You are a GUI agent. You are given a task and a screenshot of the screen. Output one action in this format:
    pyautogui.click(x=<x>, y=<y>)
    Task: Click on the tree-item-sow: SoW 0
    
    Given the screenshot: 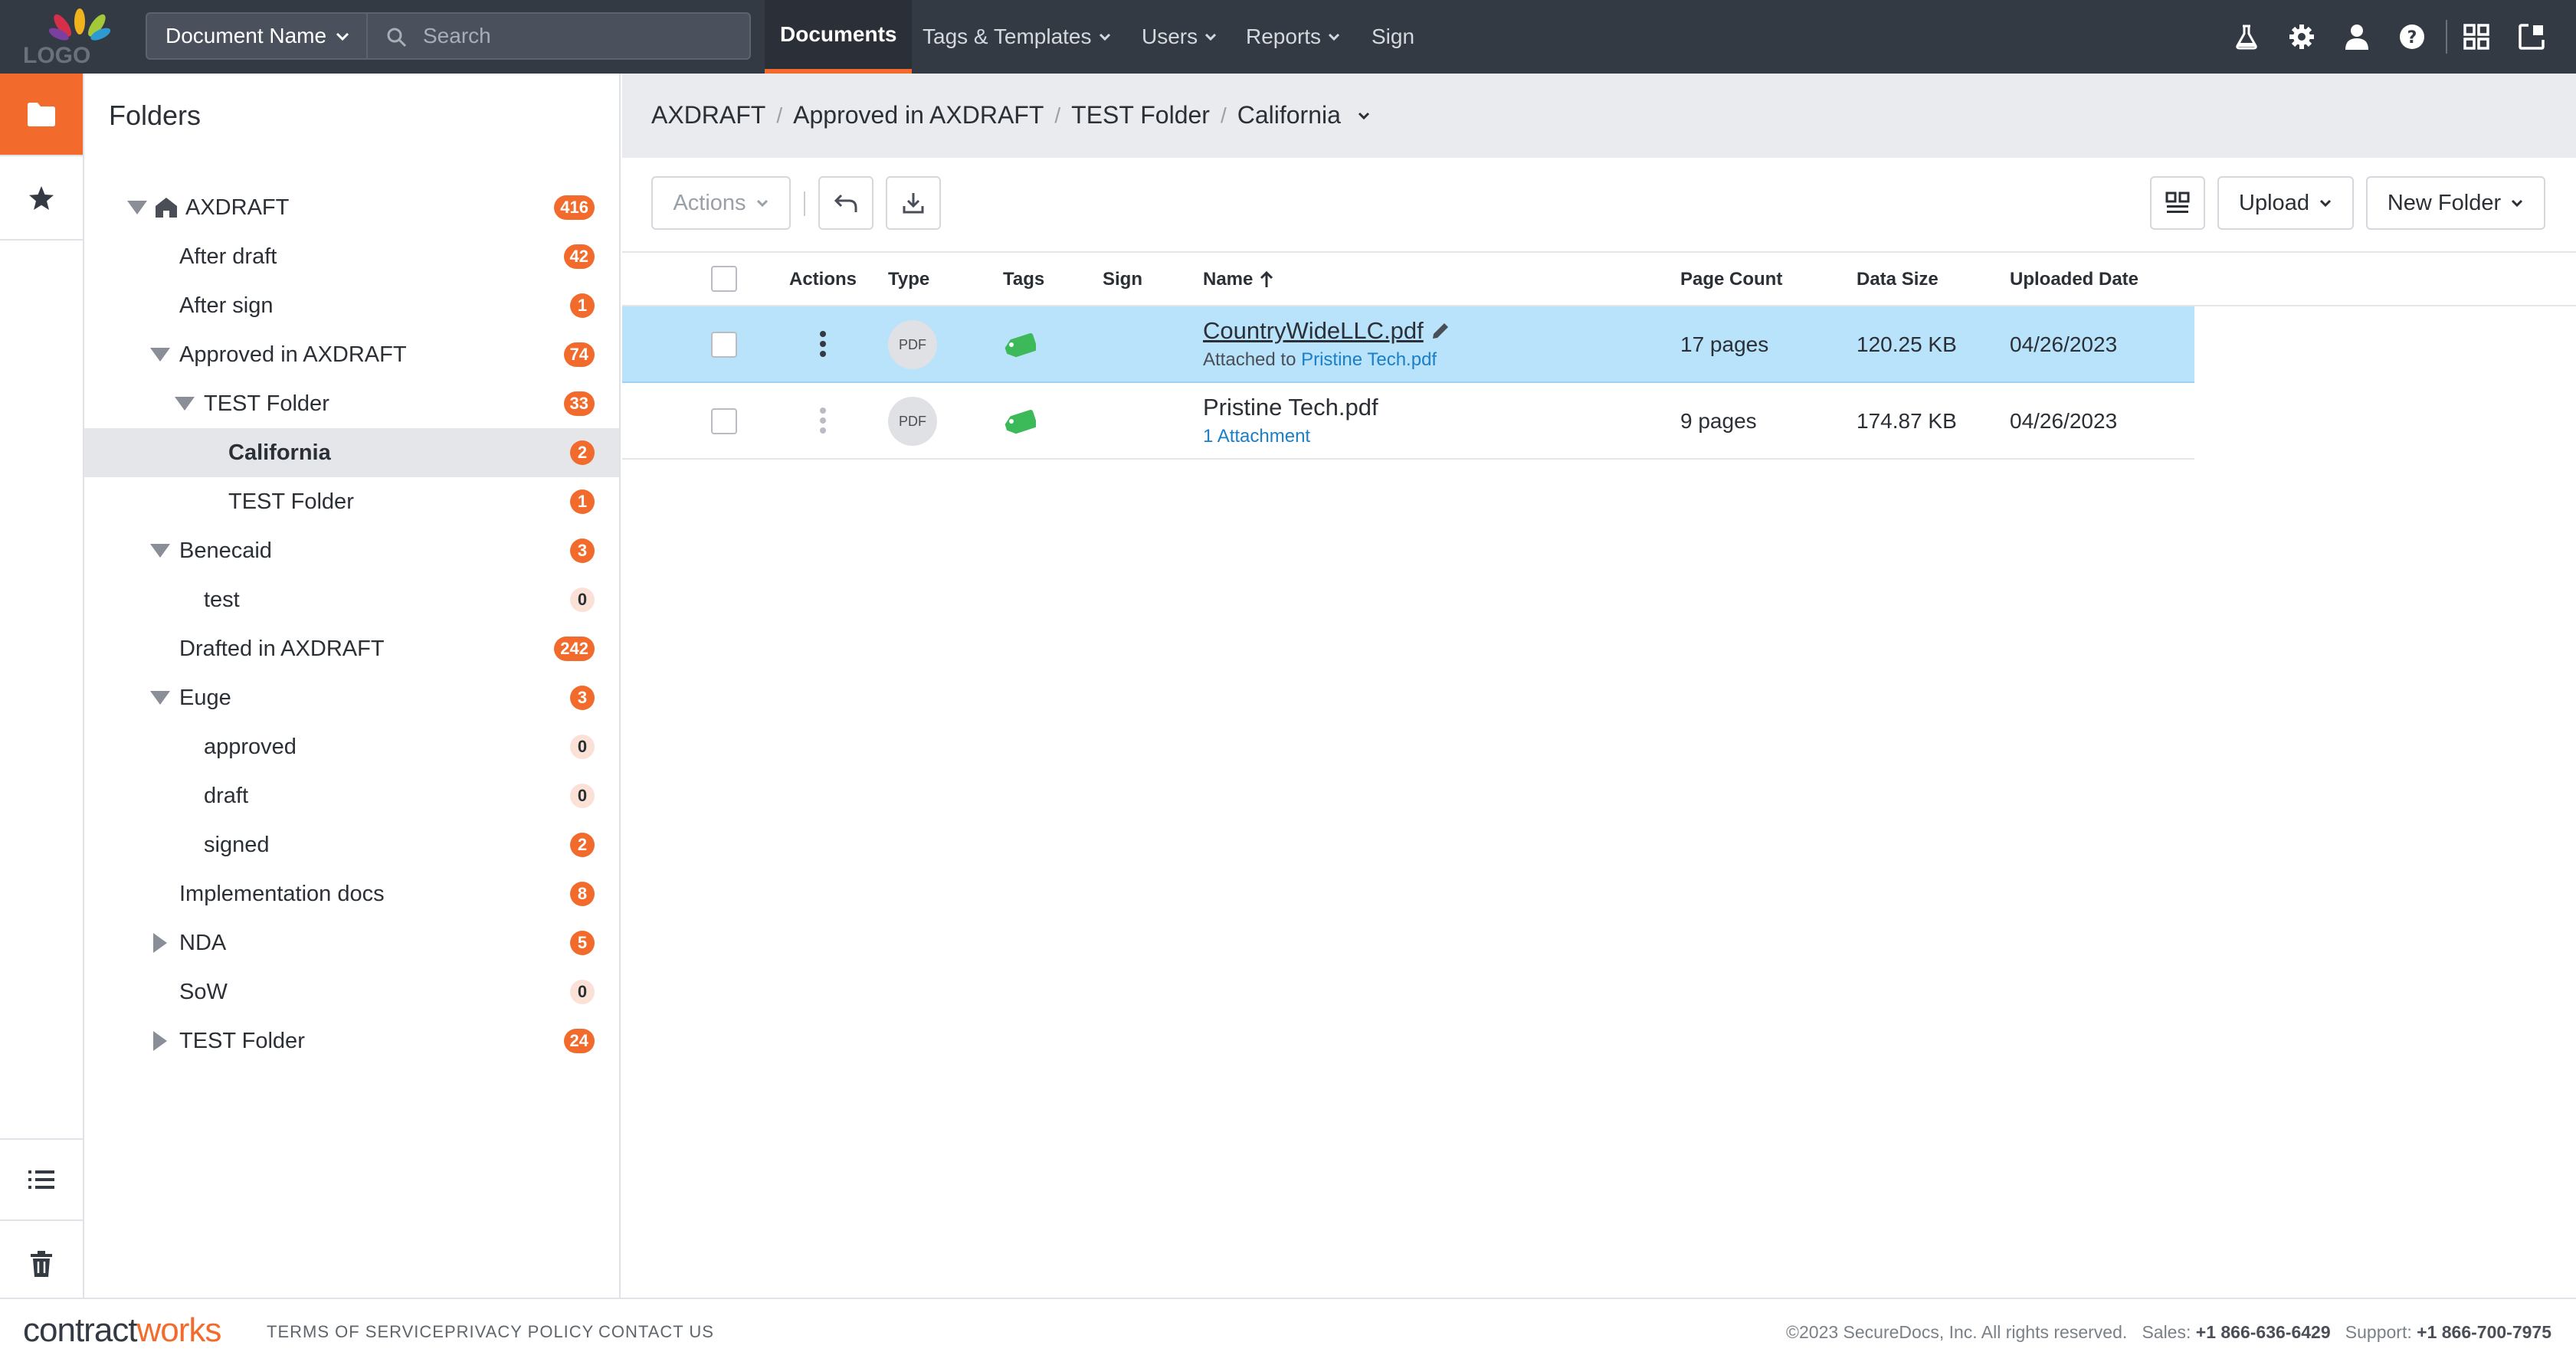 What is the action you would take?
    pyautogui.click(x=351, y=992)
    